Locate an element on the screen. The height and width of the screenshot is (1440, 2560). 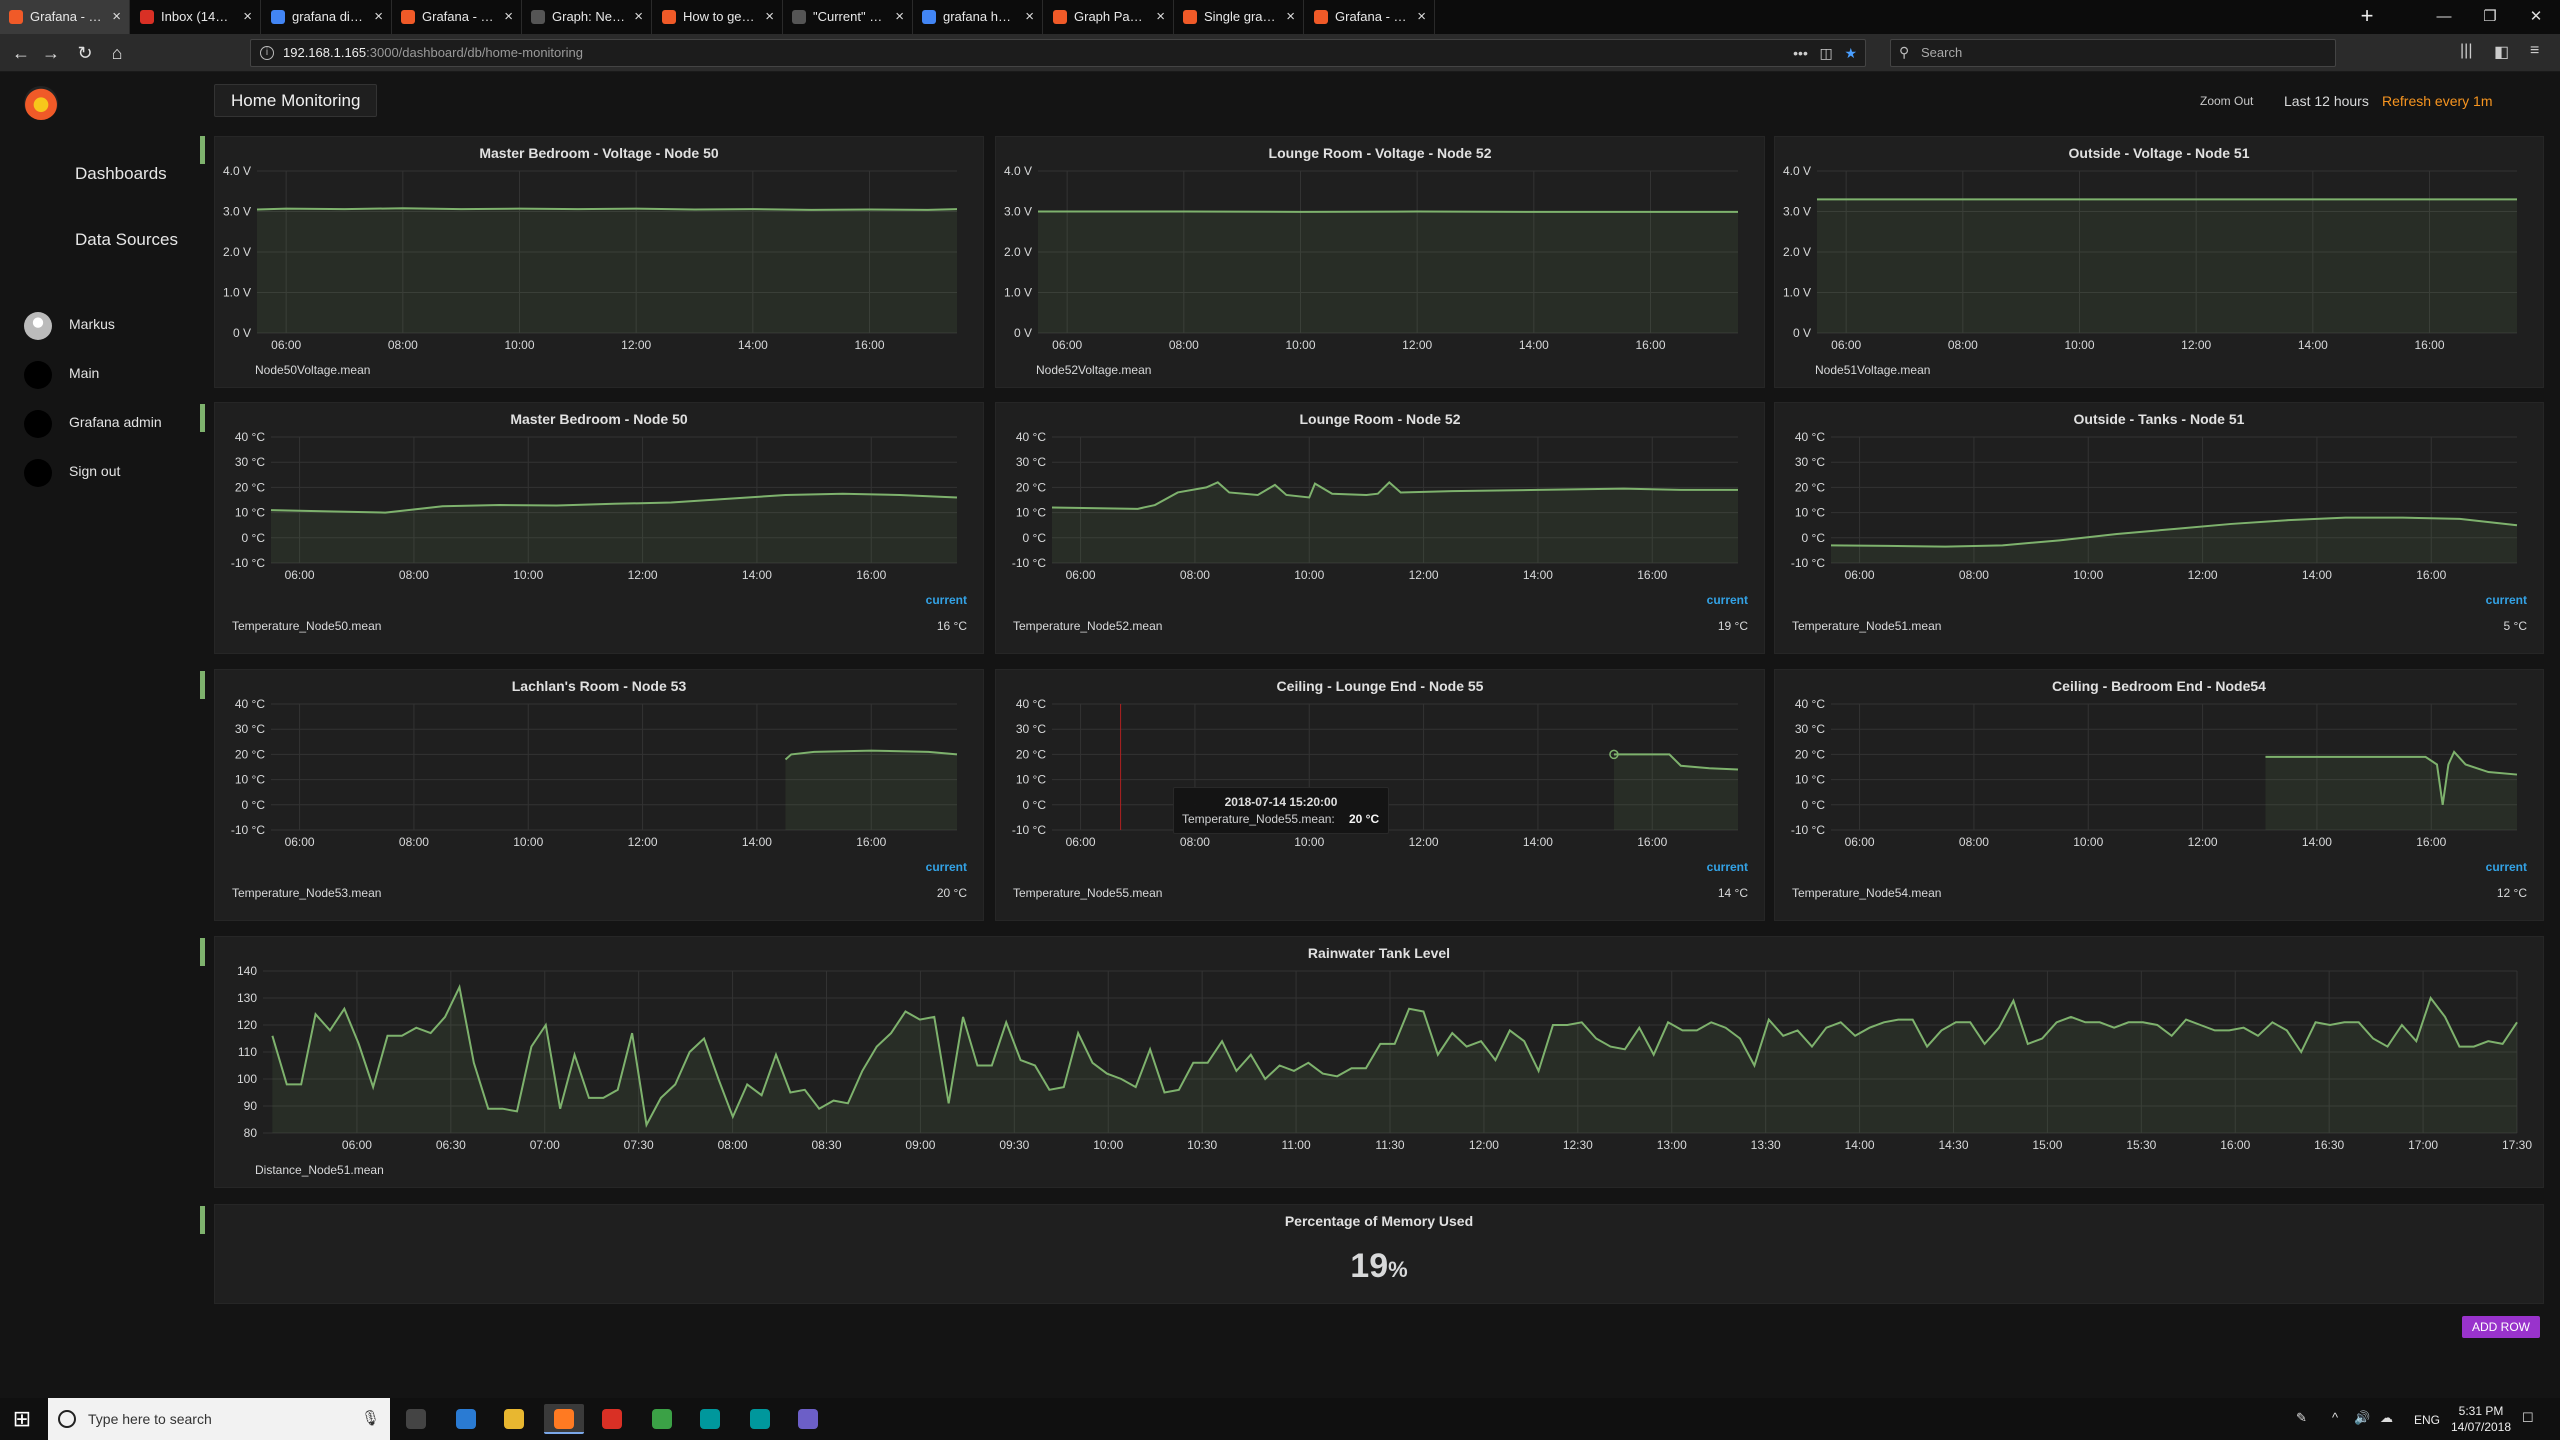
taskbar-app-app-purple is located at coordinates (808, 1419).